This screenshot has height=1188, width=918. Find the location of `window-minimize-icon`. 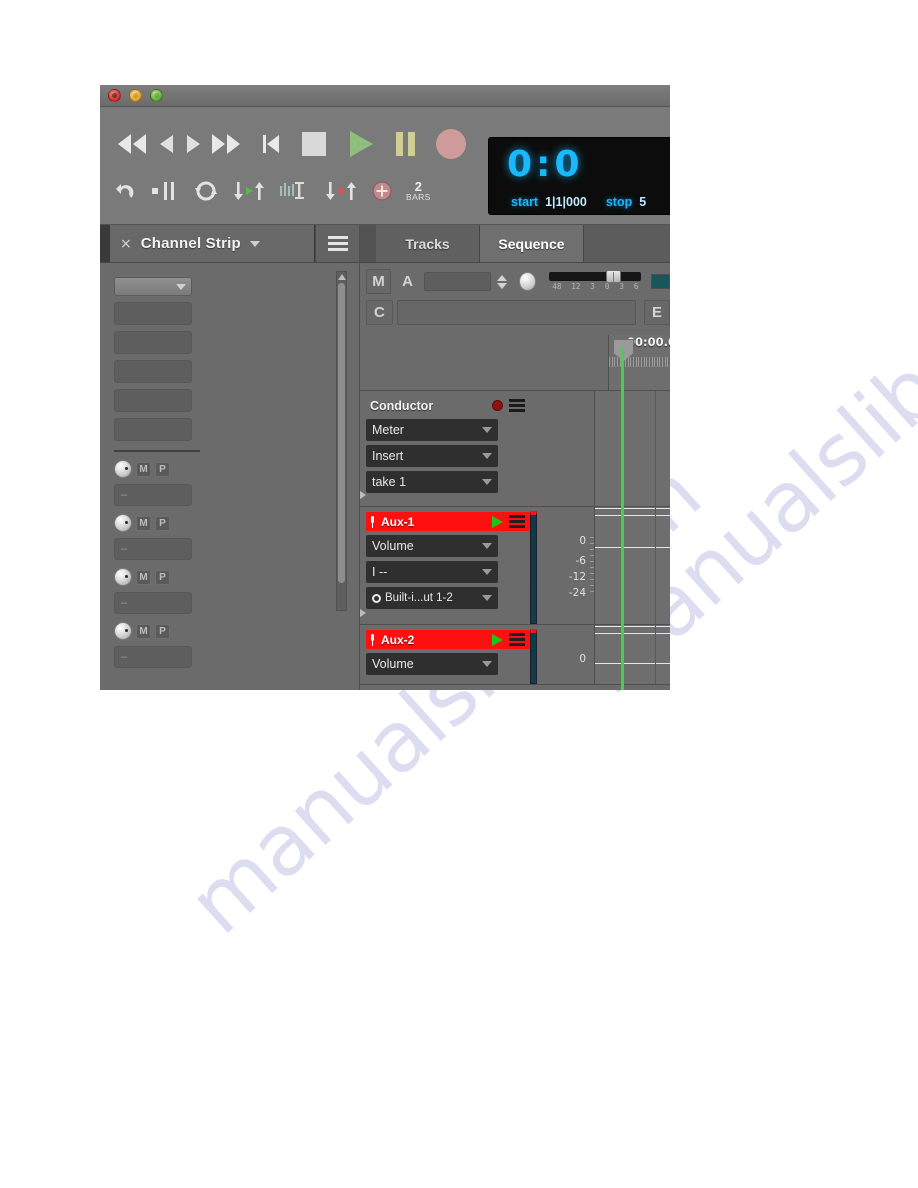

window-minimize-icon is located at coordinates (135, 95).